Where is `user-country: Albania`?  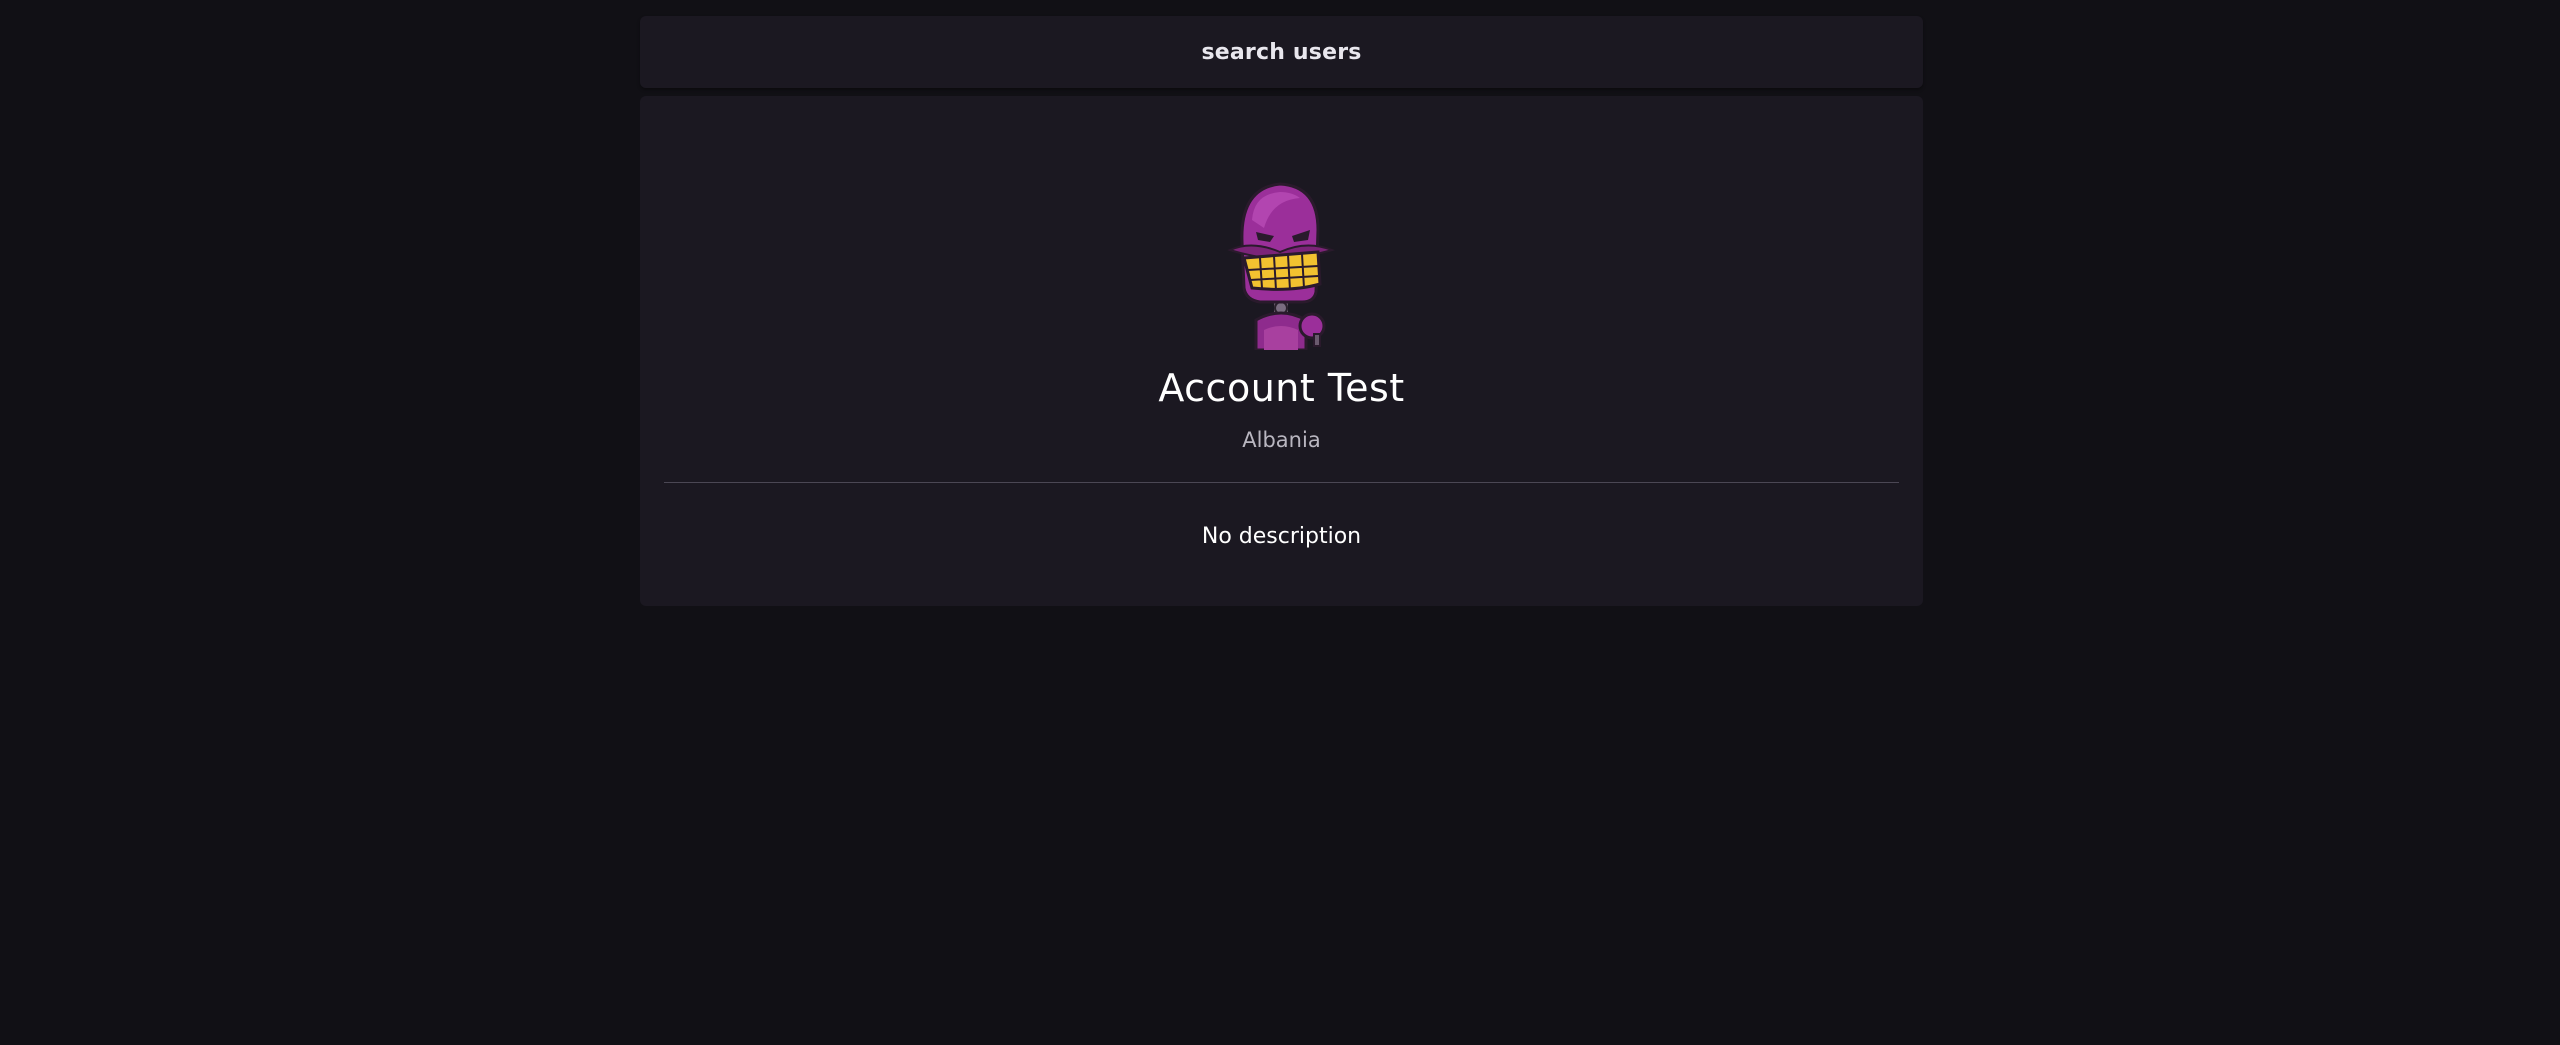
user-country: Albania is located at coordinates (1281, 440).